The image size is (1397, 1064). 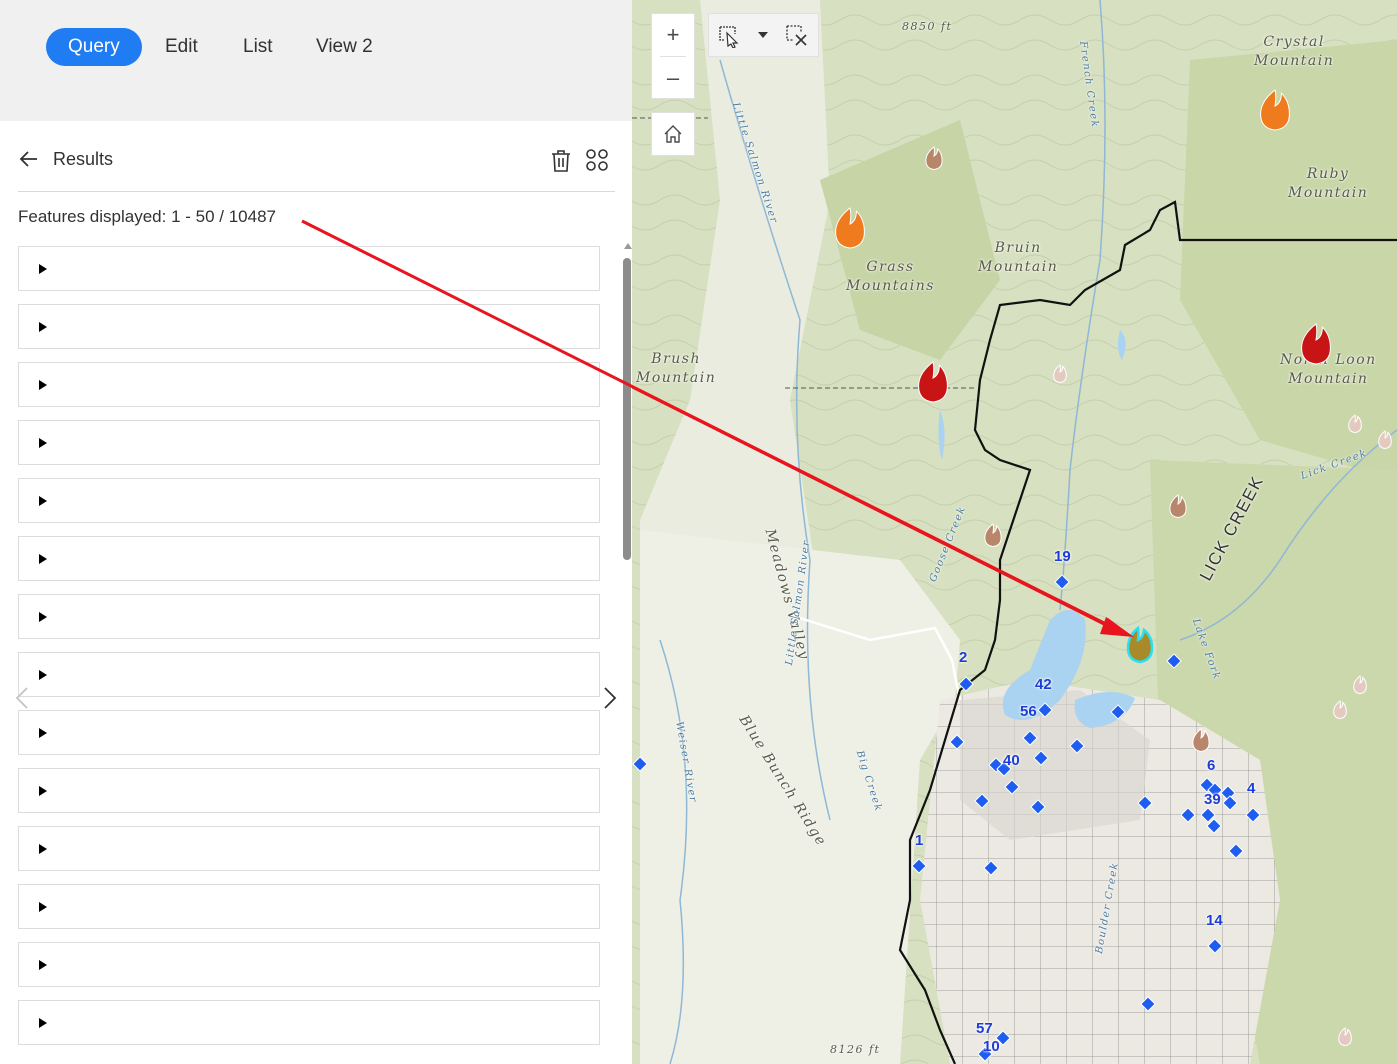 I want to click on cluster-count-label: 10, so click(x=991, y=1046).